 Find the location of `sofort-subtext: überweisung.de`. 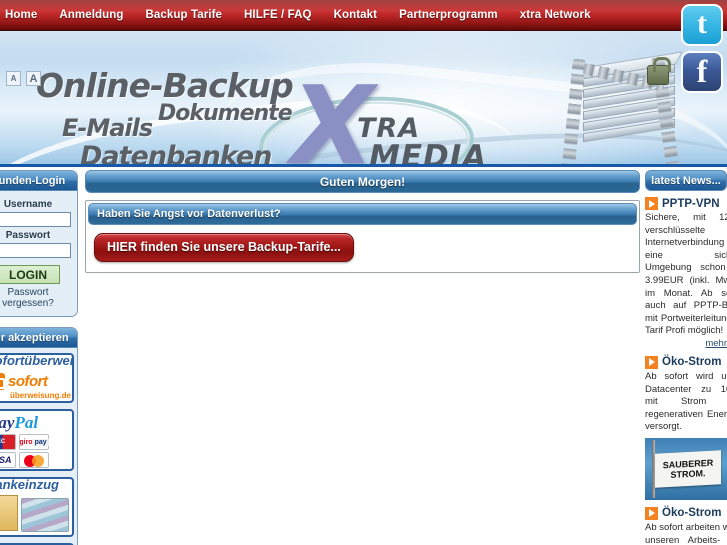

sofort-subtext: überweisung.de is located at coordinates (40, 395).